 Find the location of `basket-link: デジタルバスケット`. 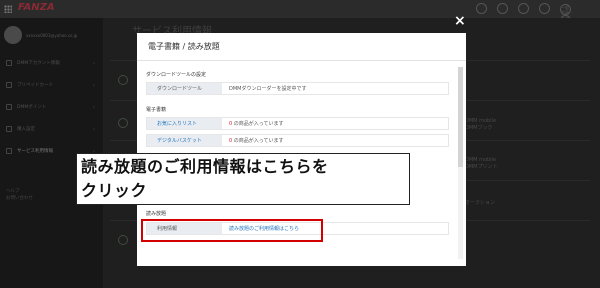

basket-link: デジタルバスケット is located at coordinates (184, 140).